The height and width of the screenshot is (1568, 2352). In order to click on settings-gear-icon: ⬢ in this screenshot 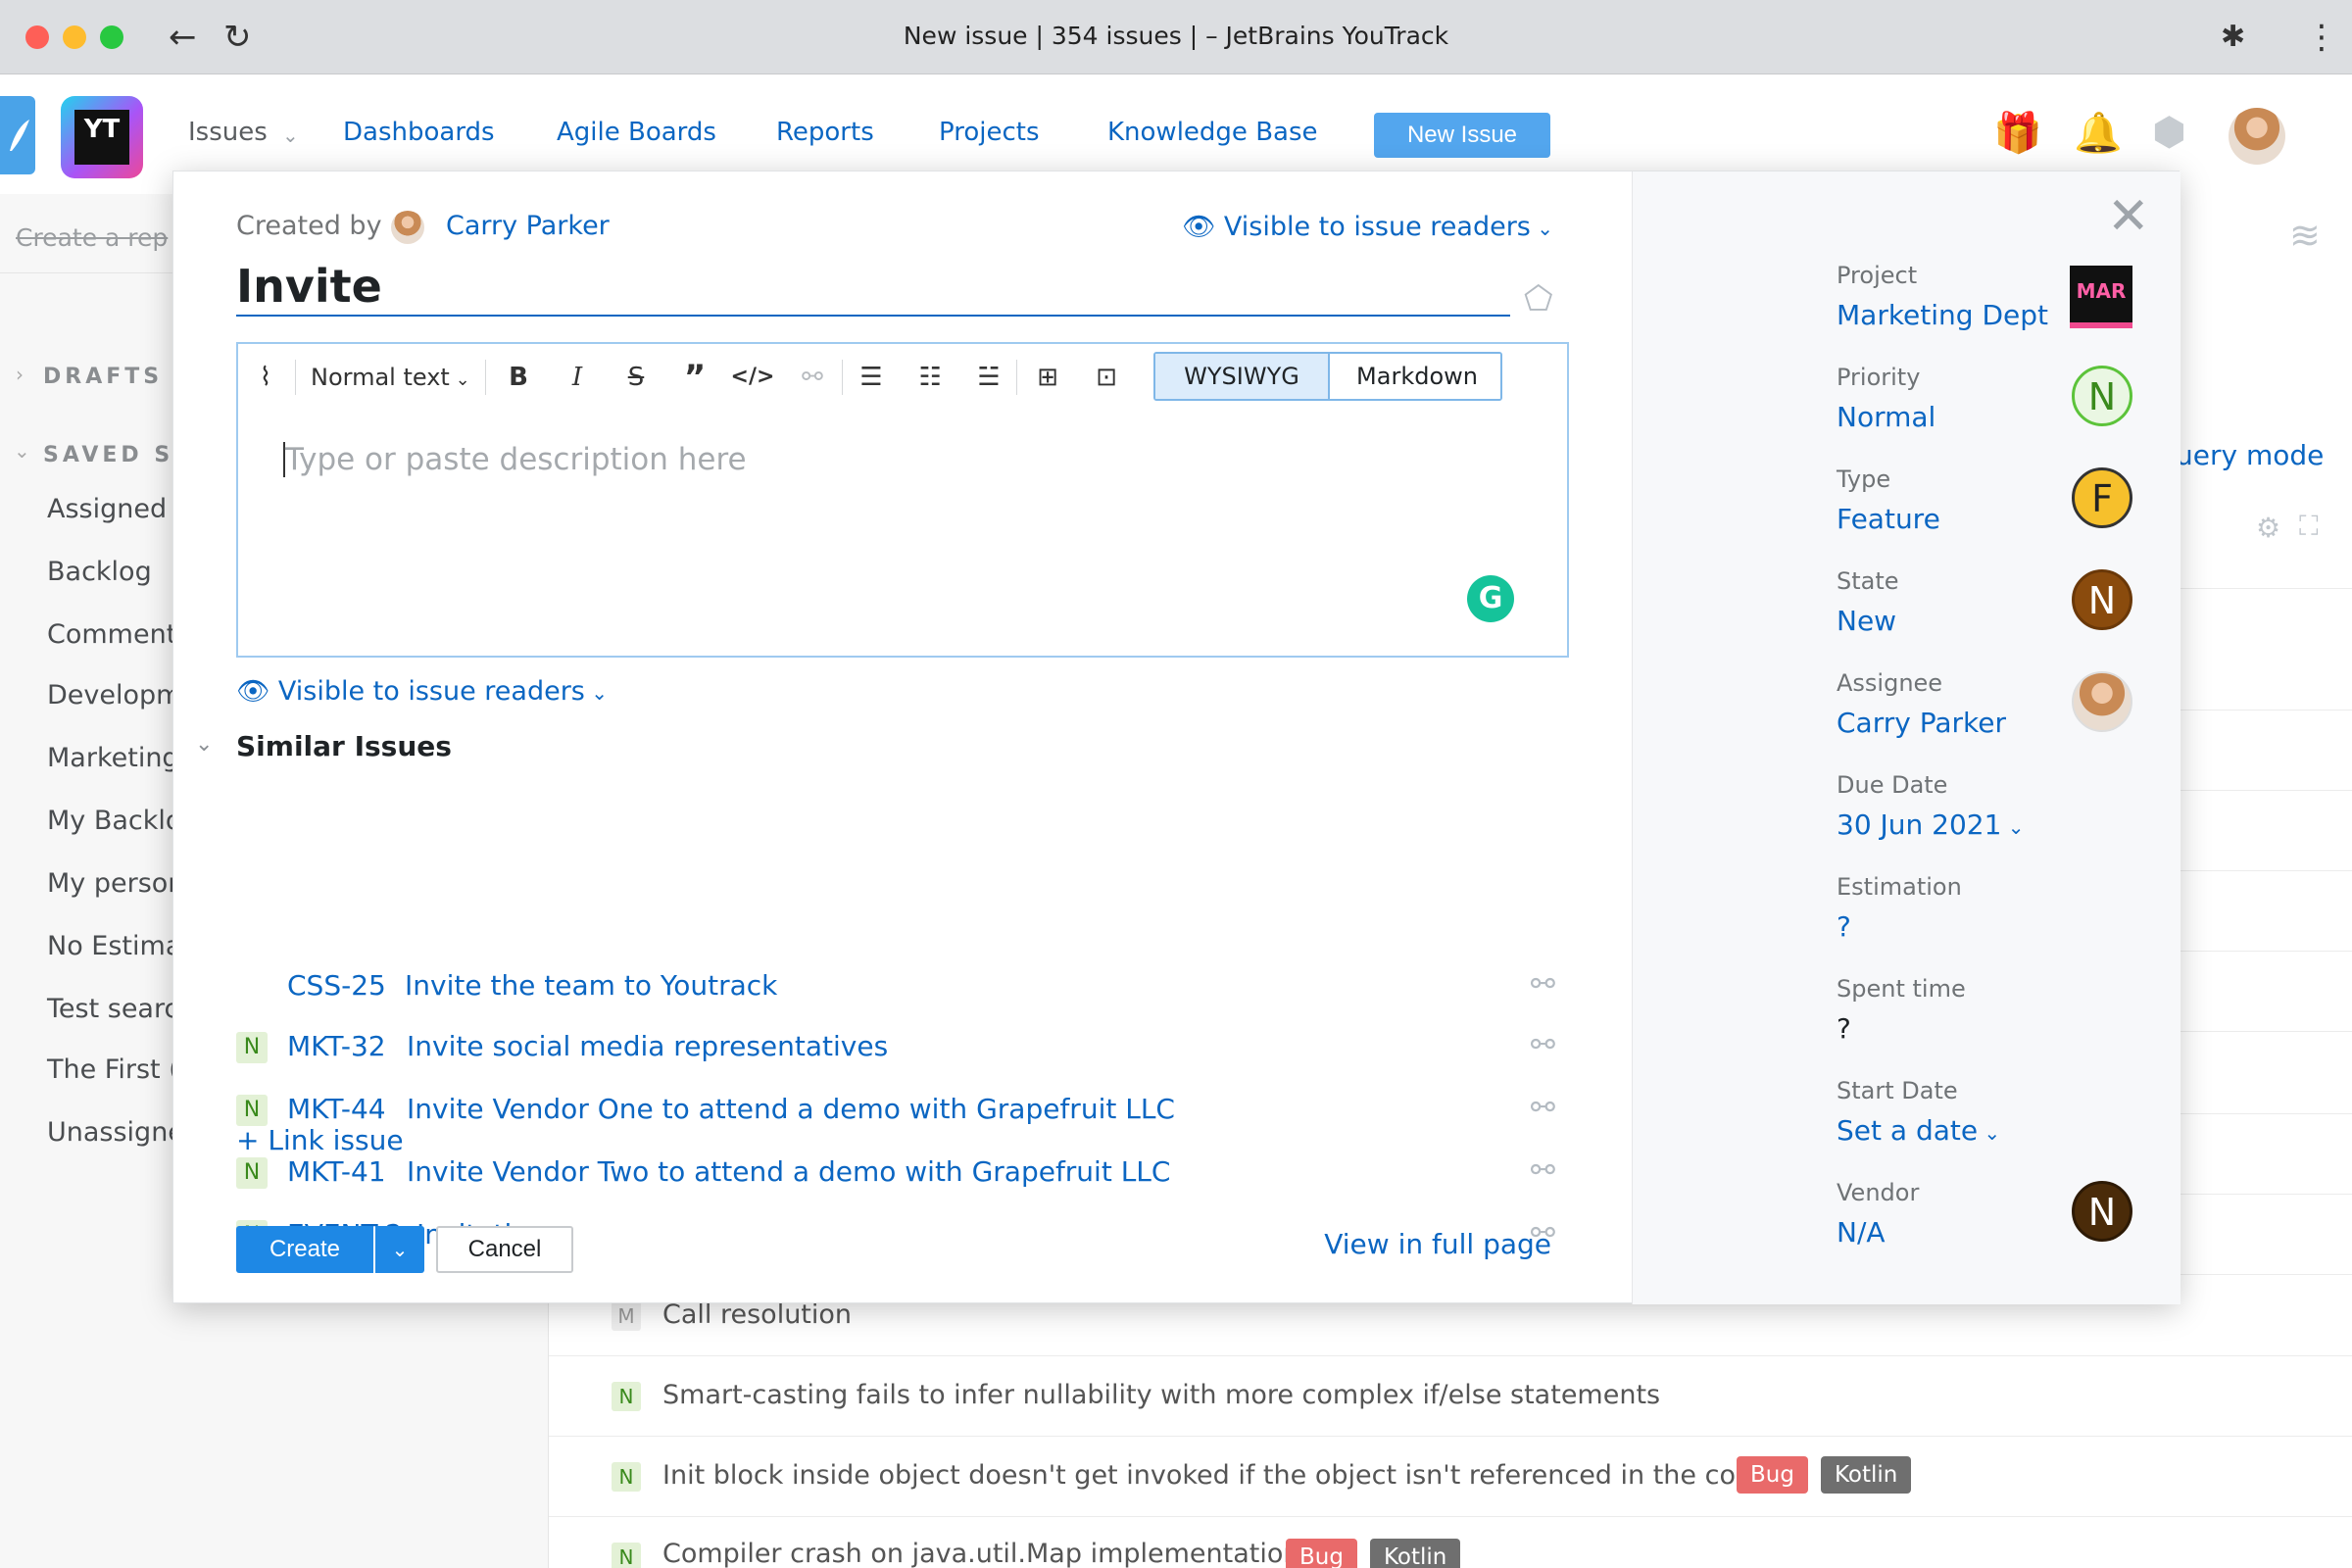, I will do `click(2169, 132)`.